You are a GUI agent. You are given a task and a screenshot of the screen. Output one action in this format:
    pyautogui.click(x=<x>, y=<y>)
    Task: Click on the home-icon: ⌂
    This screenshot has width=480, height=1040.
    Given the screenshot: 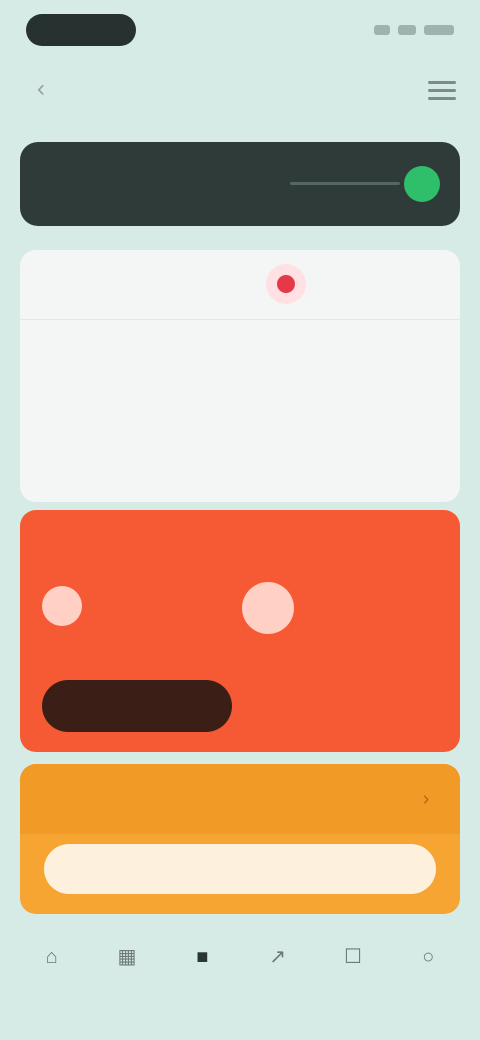 What is the action you would take?
    pyautogui.click(x=51, y=957)
    